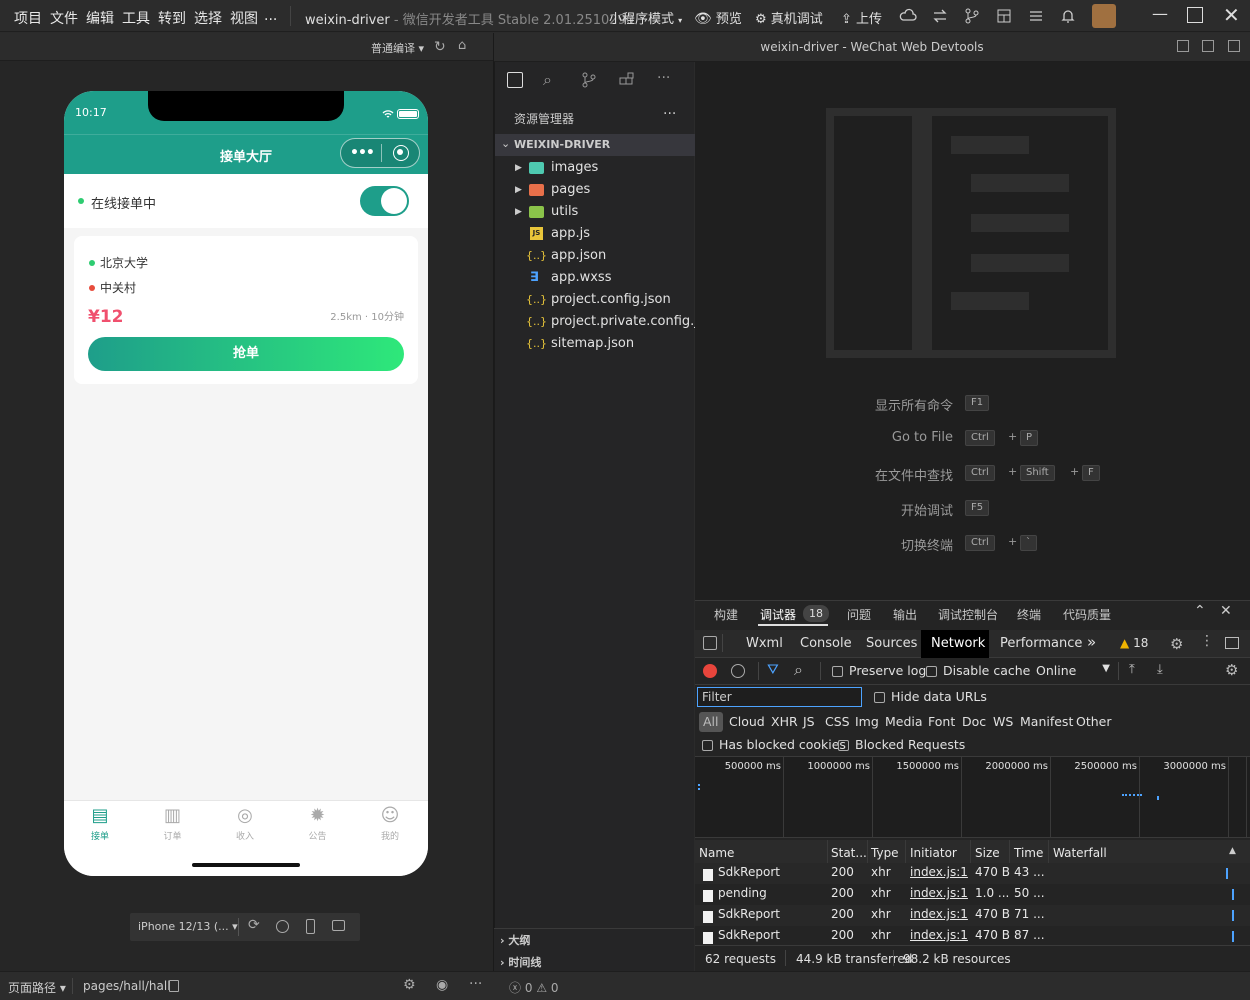 This screenshot has width=1250, height=1000. What do you see at coordinates (28, 18) in the screenshot?
I see `menu-project: 项目` at bounding box center [28, 18].